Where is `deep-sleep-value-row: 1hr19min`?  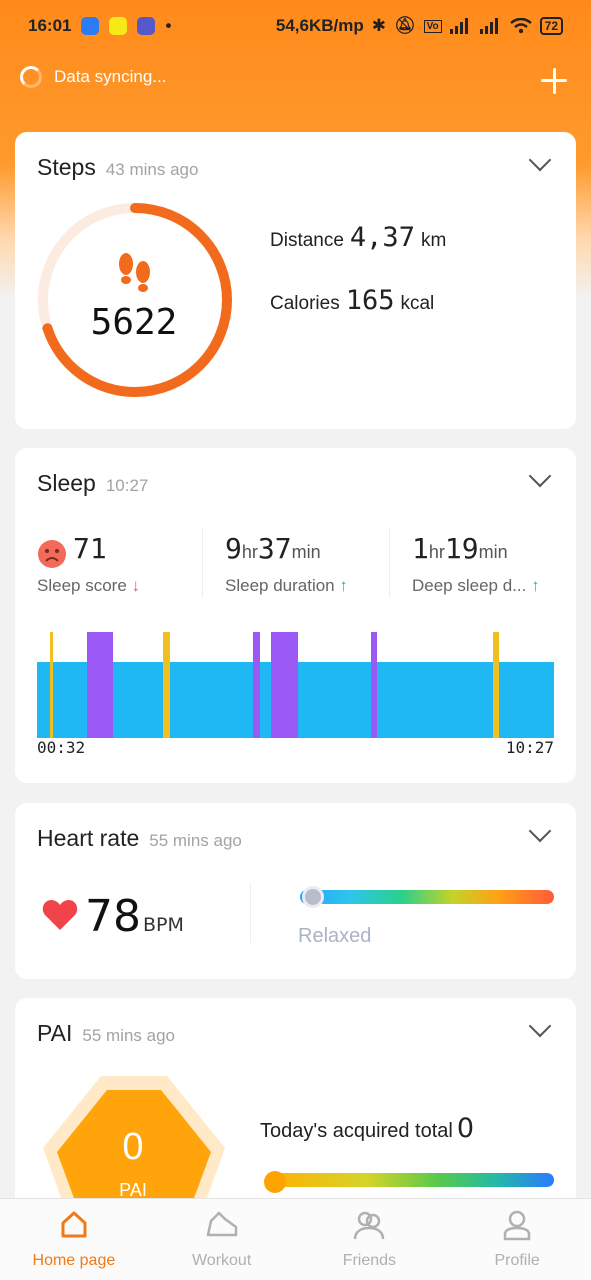
deep-sleep-value-row: 1hr19min is located at coordinates (460, 548).